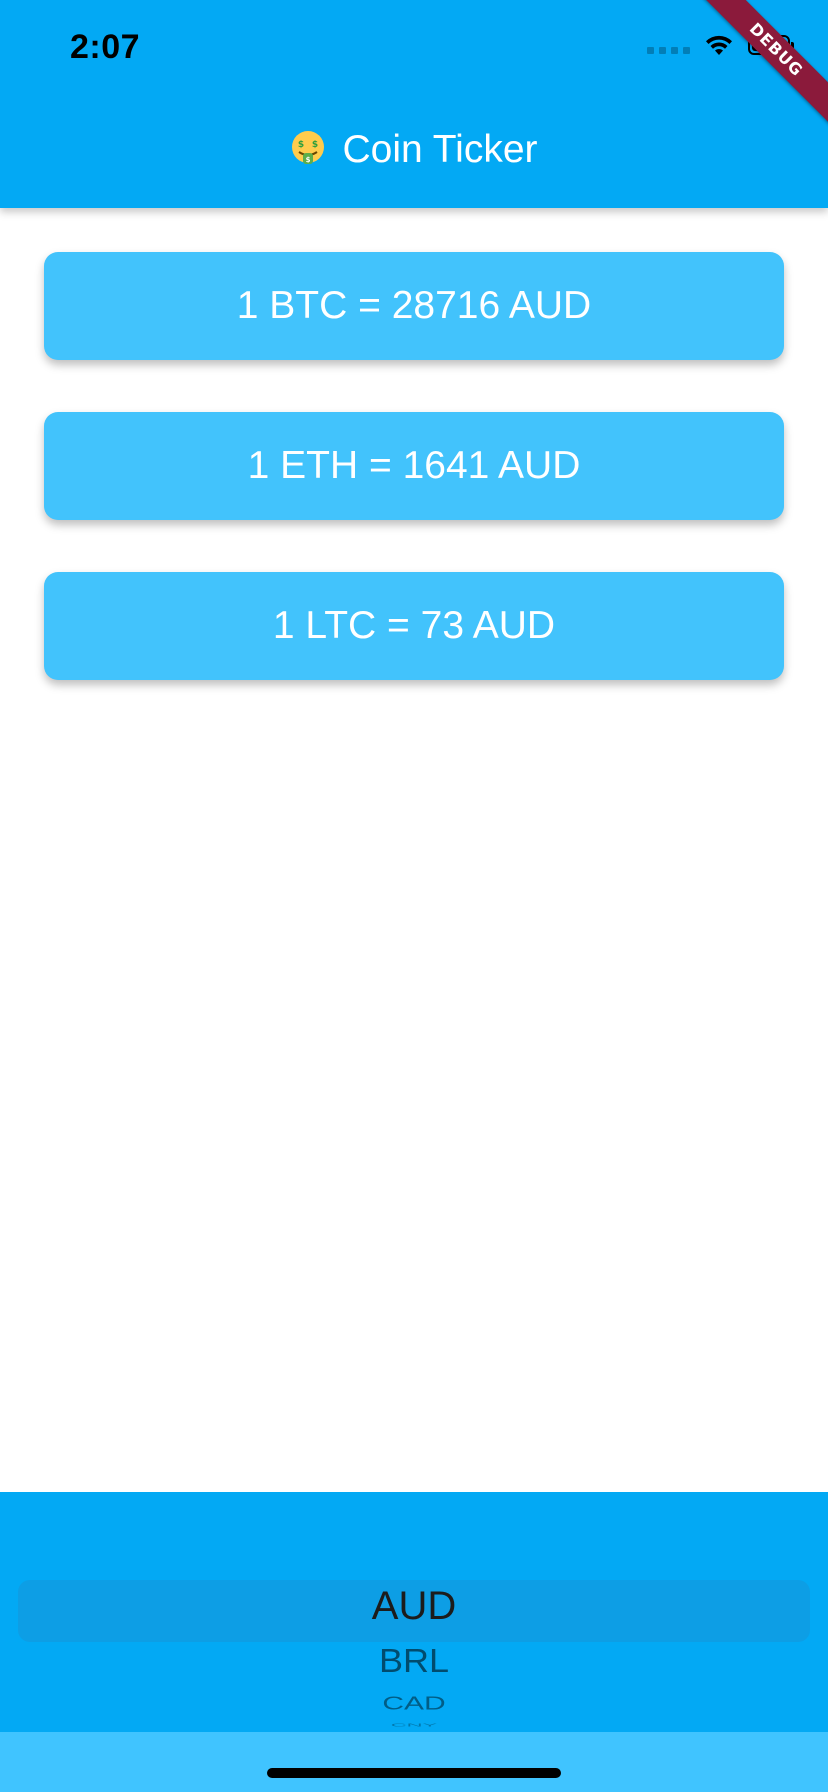 The height and width of the screenshot is (1792, 828). I want to click on rate-text-btc: 1 BTC = 28716 AUD, so click(414, 305).